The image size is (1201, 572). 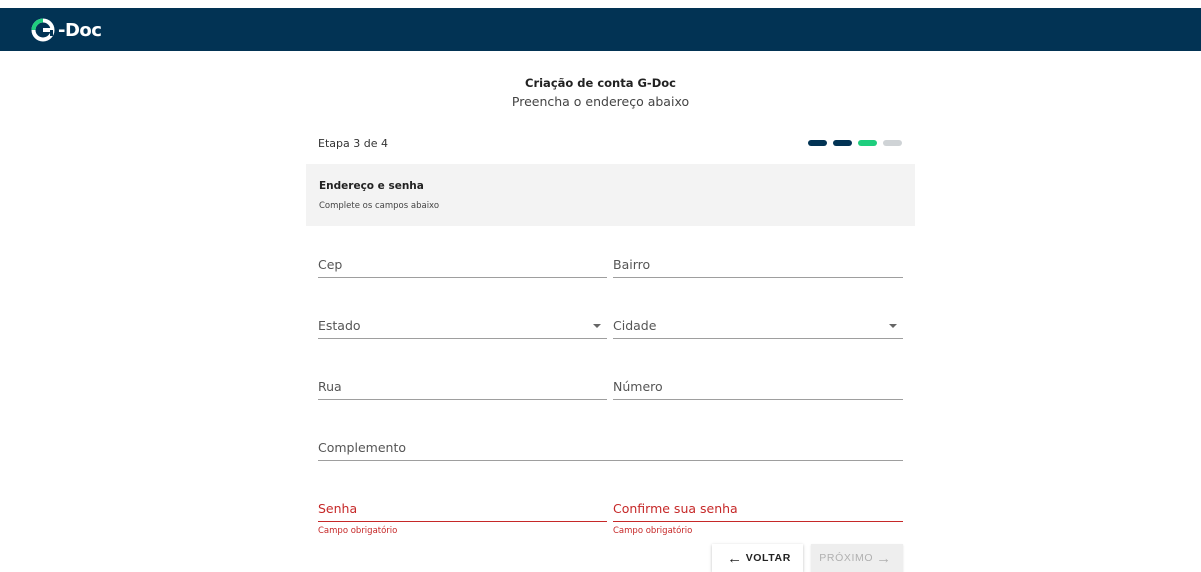 I want to click on g-logo-icon, so click(x=43, y=30).